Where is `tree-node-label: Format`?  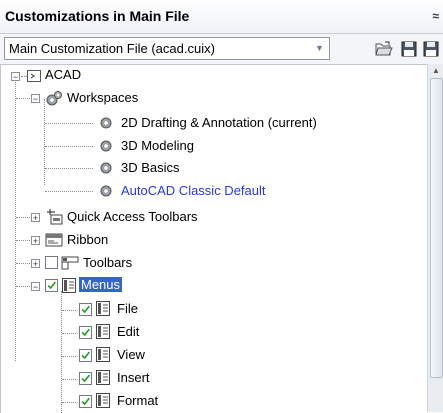
tree-node-label: Format is located at coordinates (138, 400).